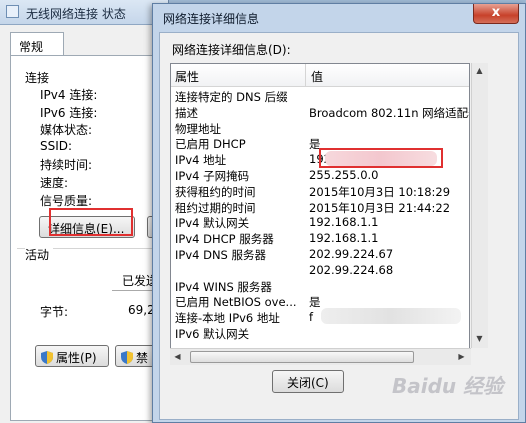 This screenshot has height=423, width=526. Describe the element at coordinates (305, 75) in the screenshot. I see `column-separator` at that location.